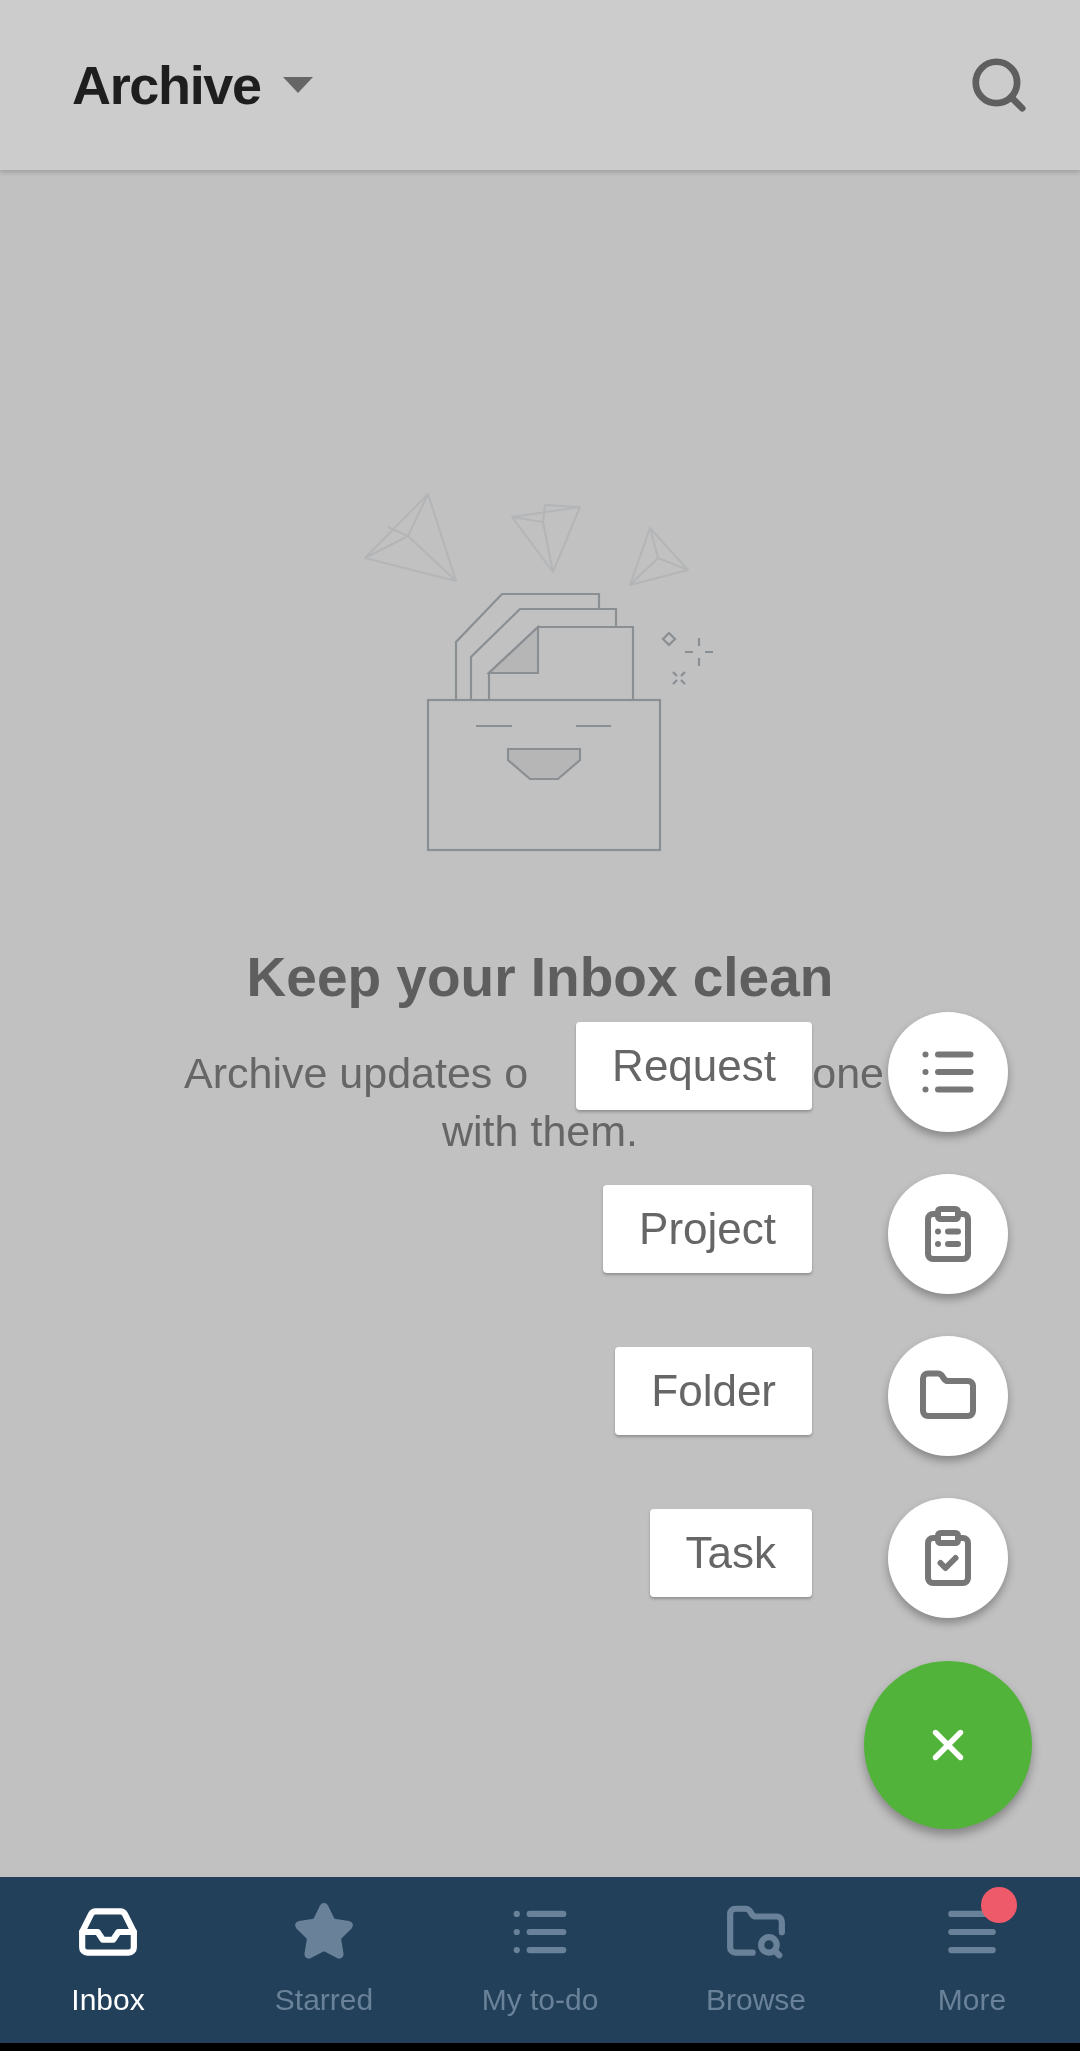 The image size is (1080, 2051). I want to click on nav-label: Browse, so click(755, 2000).